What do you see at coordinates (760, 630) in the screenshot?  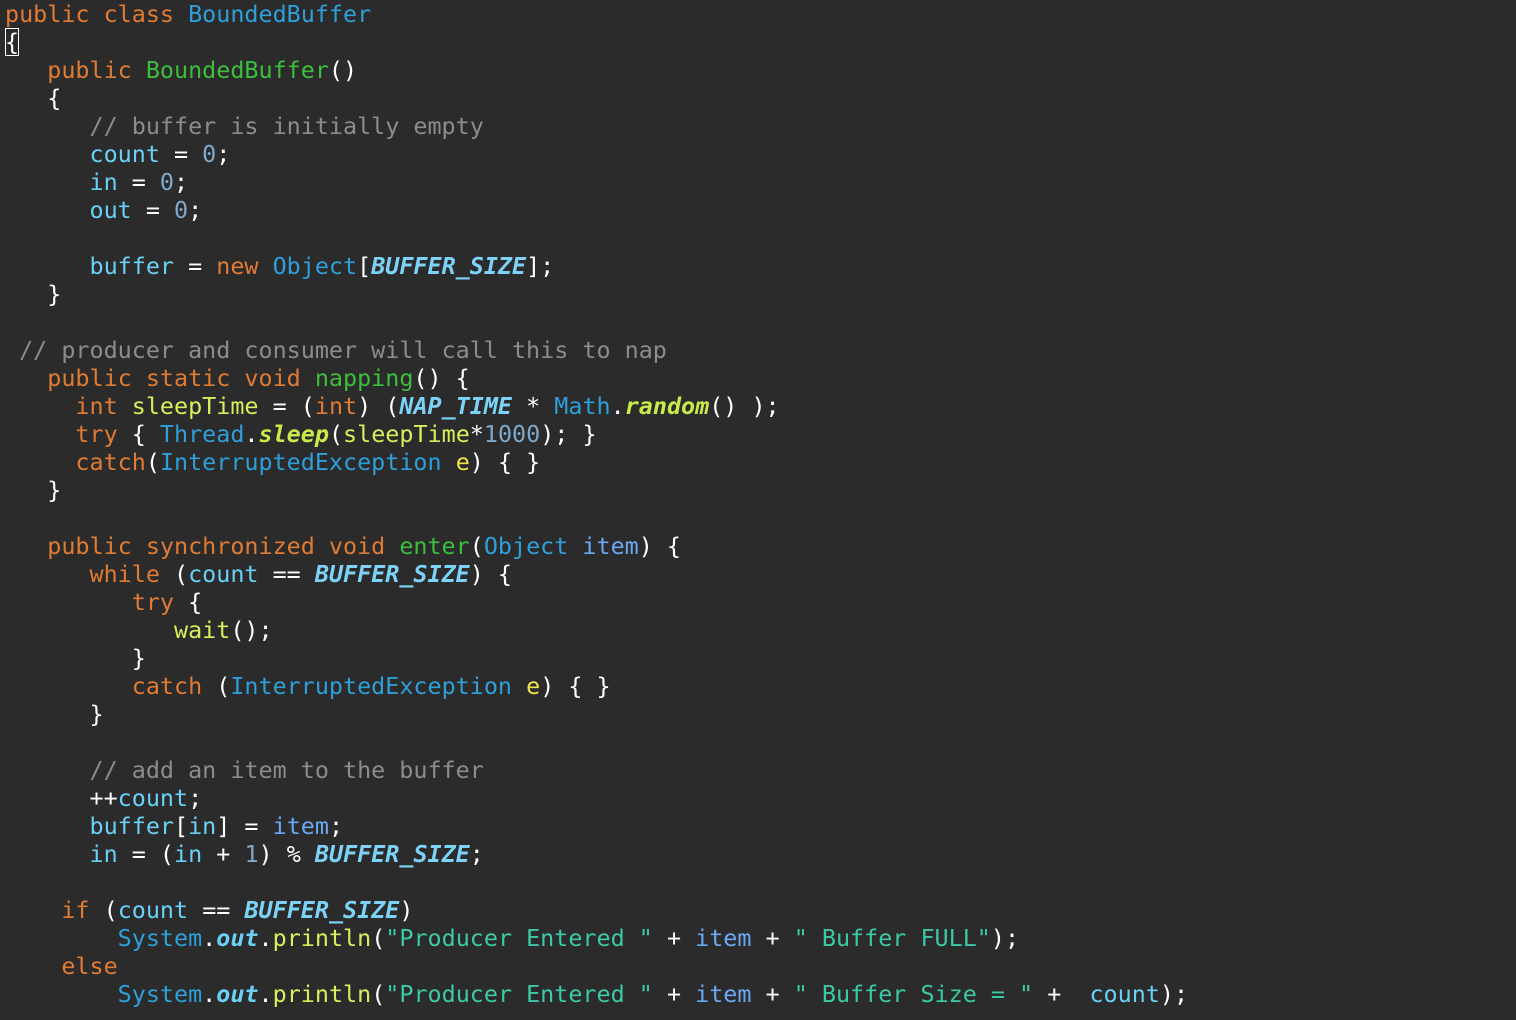 I see `code-line: wait();` at bounding box center [760, 630].